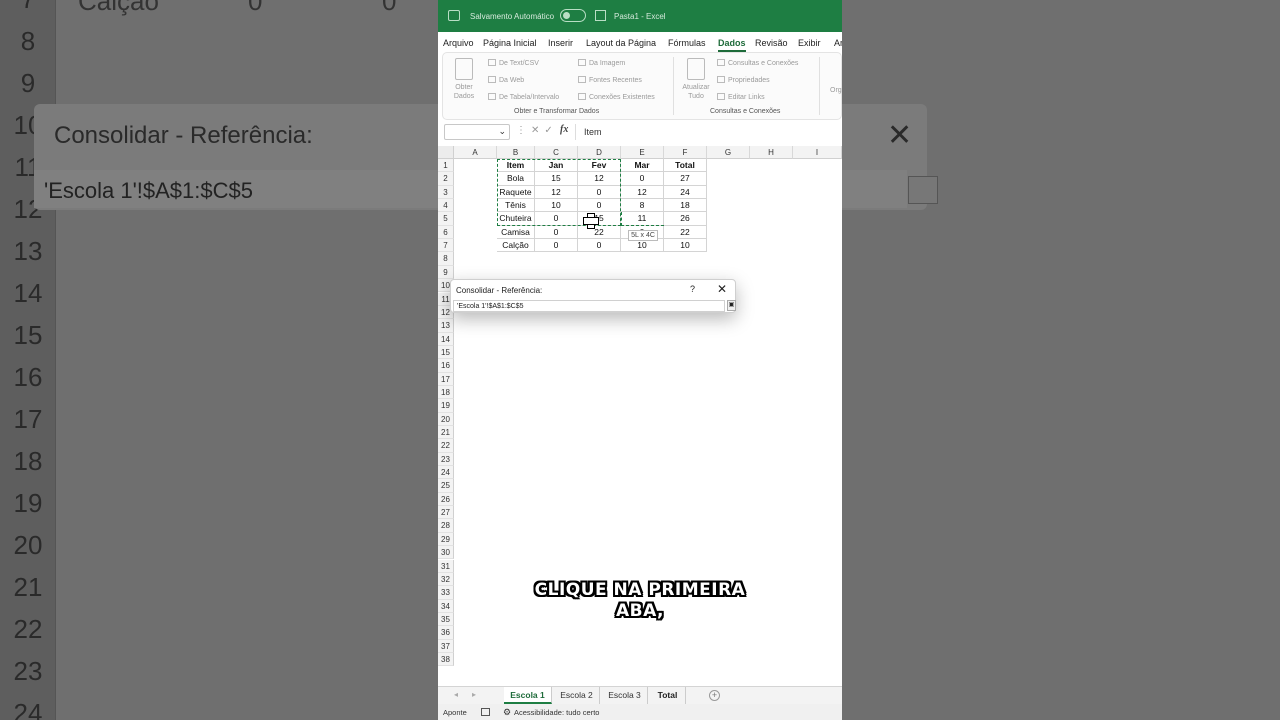  What do you see at coordinates (809, 43) in the screenshot?
I see `tab-exibir: Exibir` at bounding box center [809, 43].